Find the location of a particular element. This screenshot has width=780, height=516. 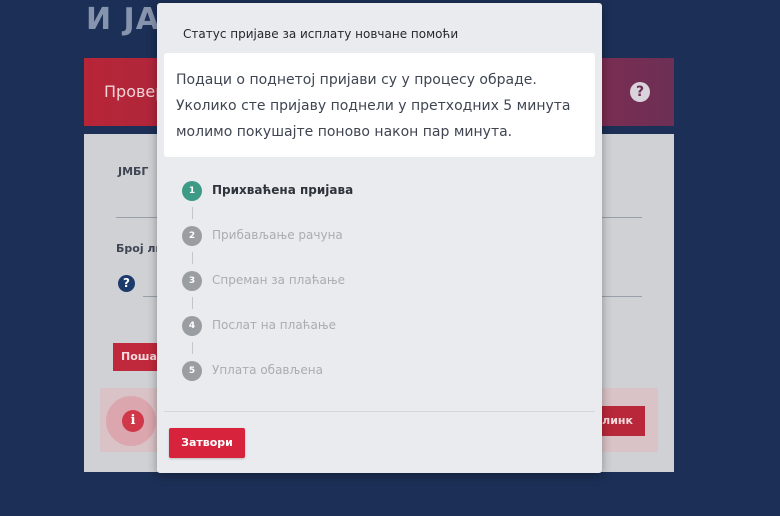

step-number-badge: 1 is located at coordinates (192, 191).